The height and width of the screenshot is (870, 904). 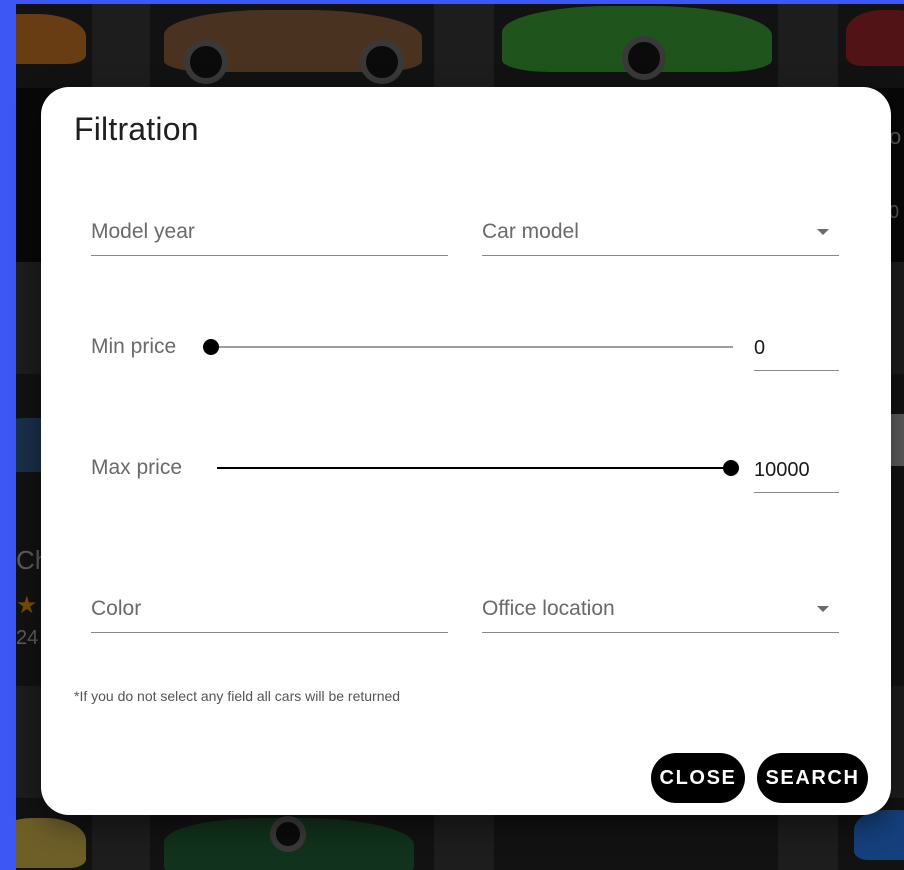 What do you see at coordinates (269, 227) in the screenshot?
I see `model-year-field: Model year` at bounding box center [269, 227].